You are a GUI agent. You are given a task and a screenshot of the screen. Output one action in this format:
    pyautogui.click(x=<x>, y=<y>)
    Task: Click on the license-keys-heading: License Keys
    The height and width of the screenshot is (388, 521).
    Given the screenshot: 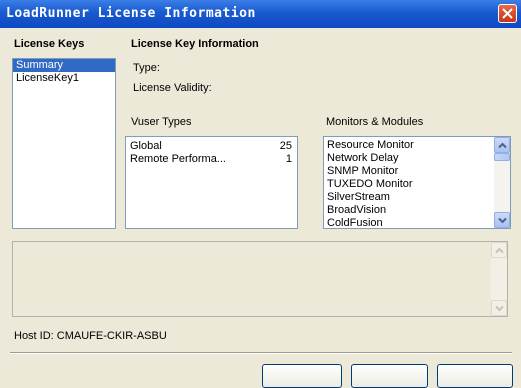 What is the action you would take?
    pyautogui.click(x=49, y=44)
    